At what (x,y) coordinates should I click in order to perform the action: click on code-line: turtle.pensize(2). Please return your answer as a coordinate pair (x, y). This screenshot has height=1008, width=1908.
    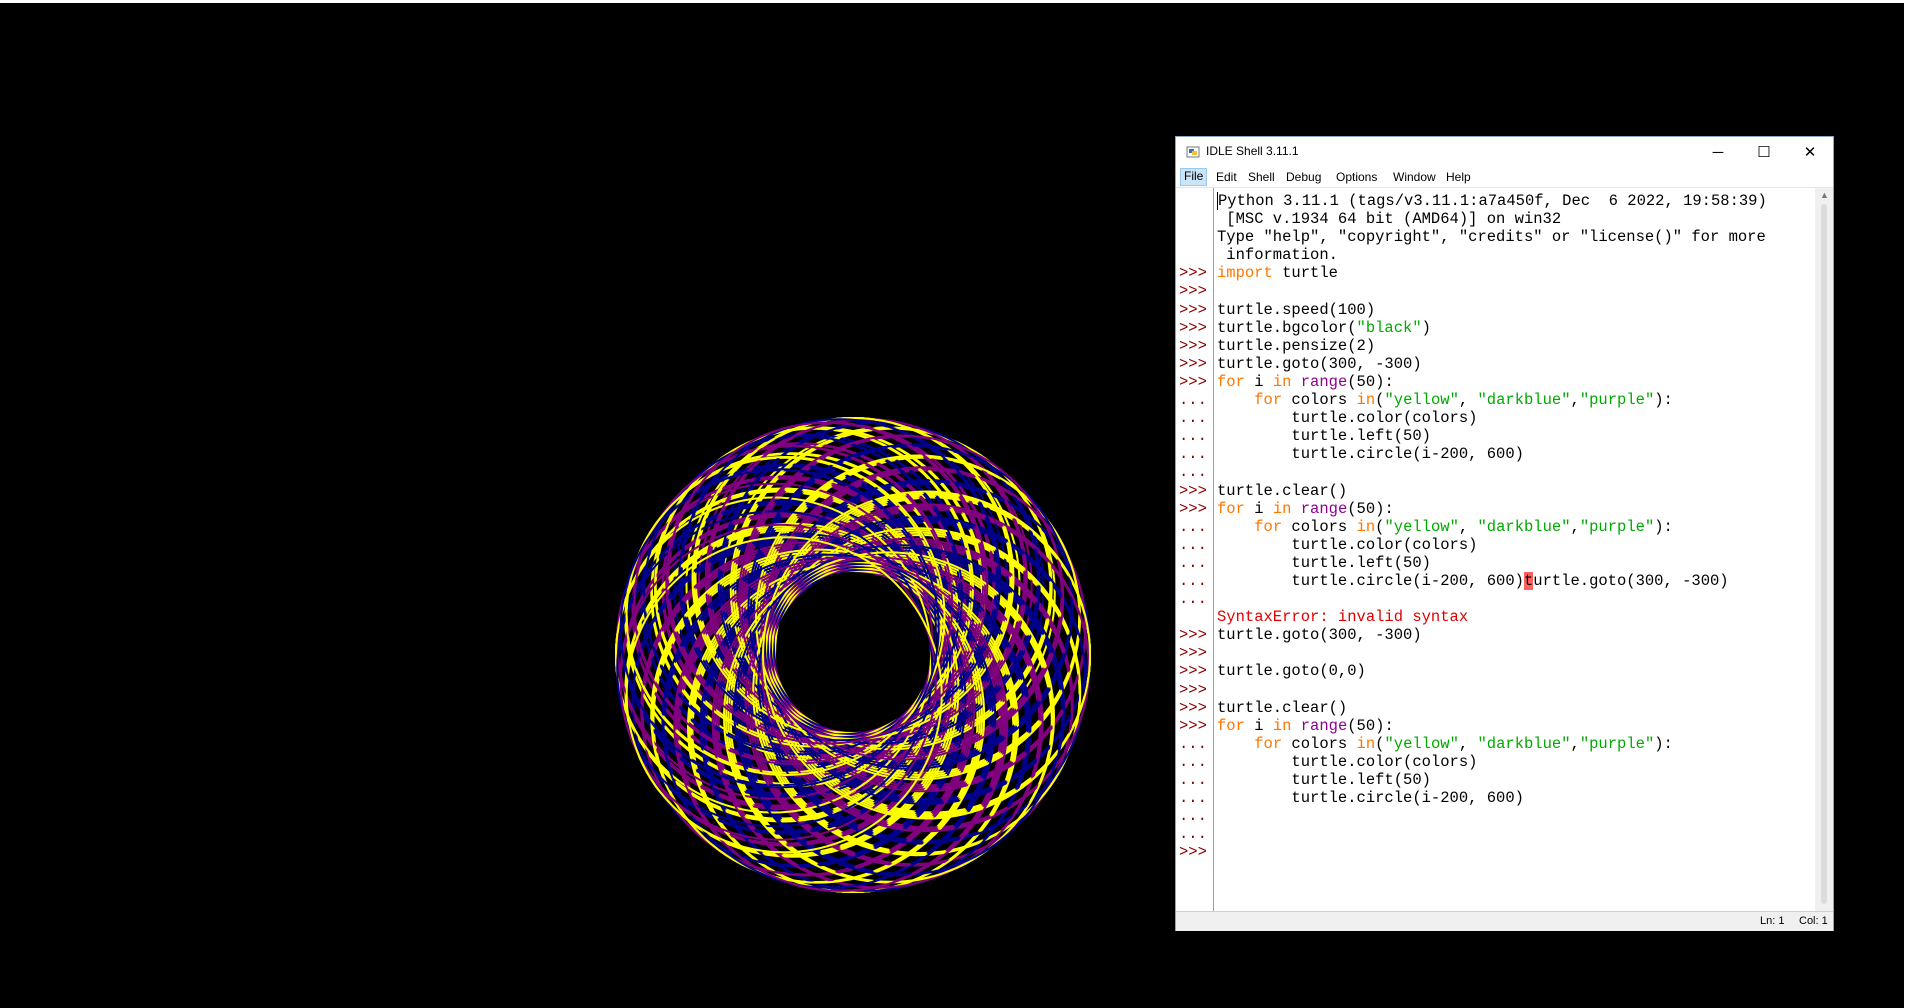
    Looking at the image, I should click on (1296, 345).